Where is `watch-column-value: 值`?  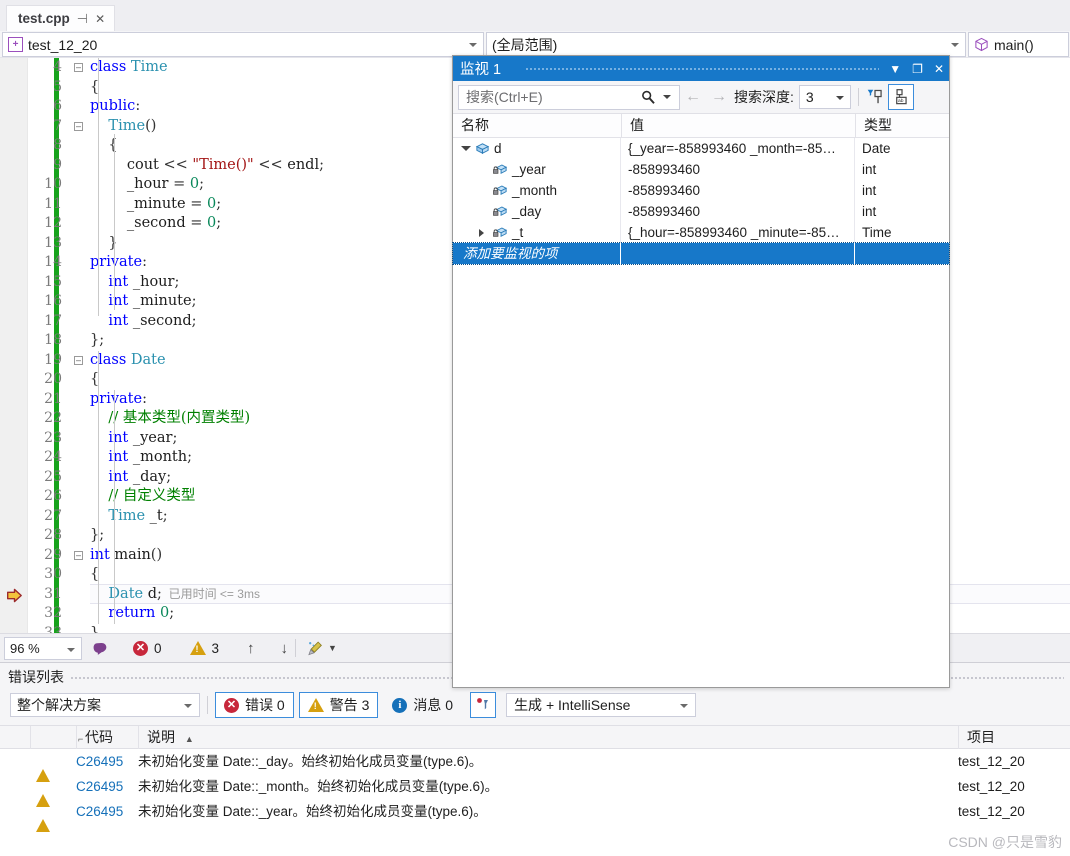 watch-column-value: 值 is located at coordinates (738, 125).